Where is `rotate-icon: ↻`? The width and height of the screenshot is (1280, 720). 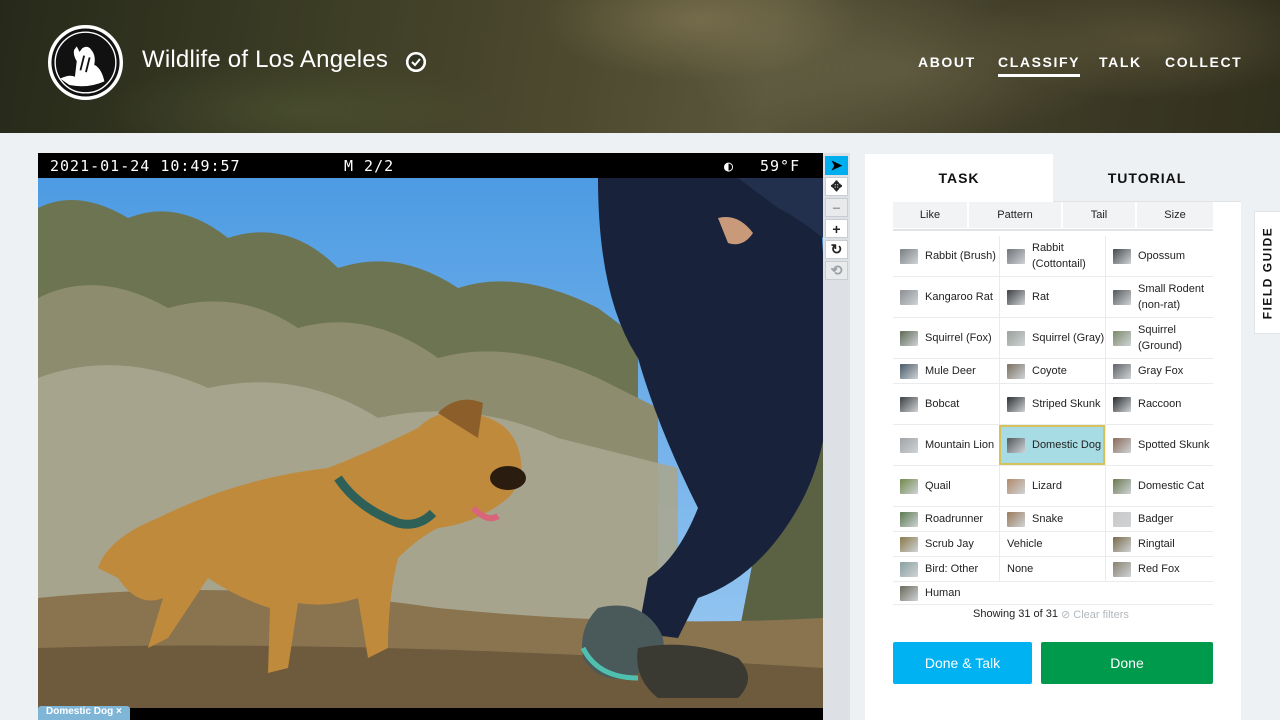
rotate-icon: ↻ is located at coordinates (836, 249).